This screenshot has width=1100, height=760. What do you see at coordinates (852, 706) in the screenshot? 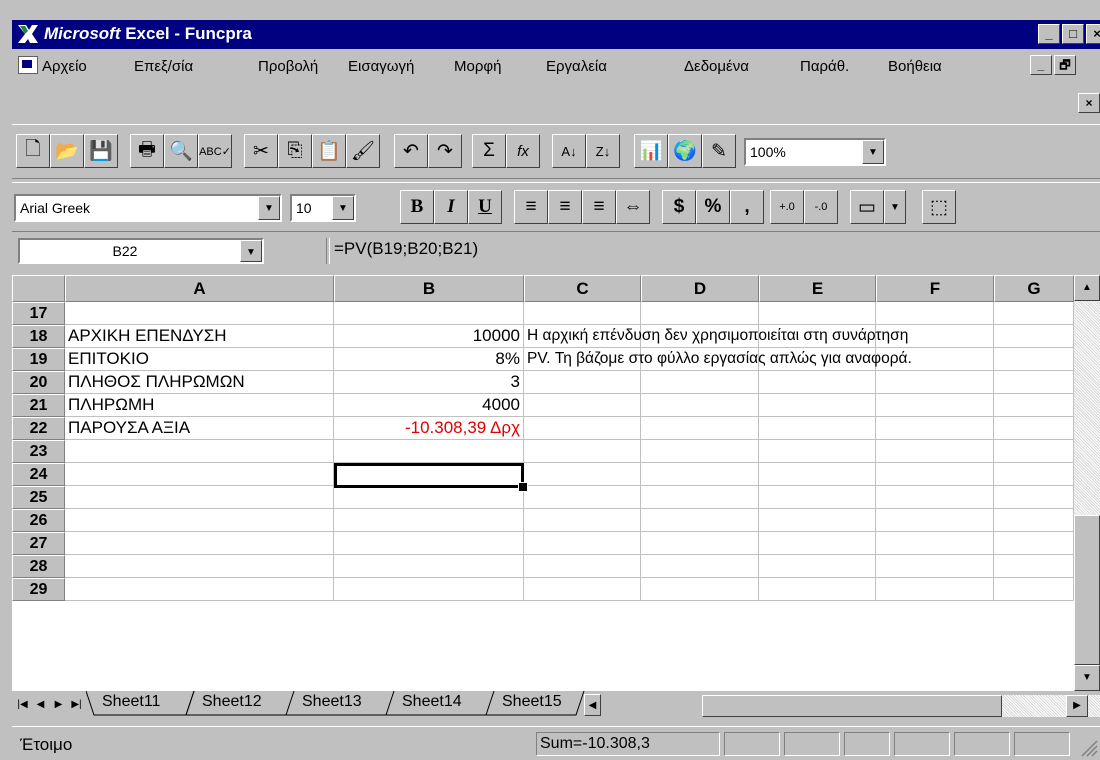
I see `horizontal-scroll-thumb` at bounding box center [852, 706].